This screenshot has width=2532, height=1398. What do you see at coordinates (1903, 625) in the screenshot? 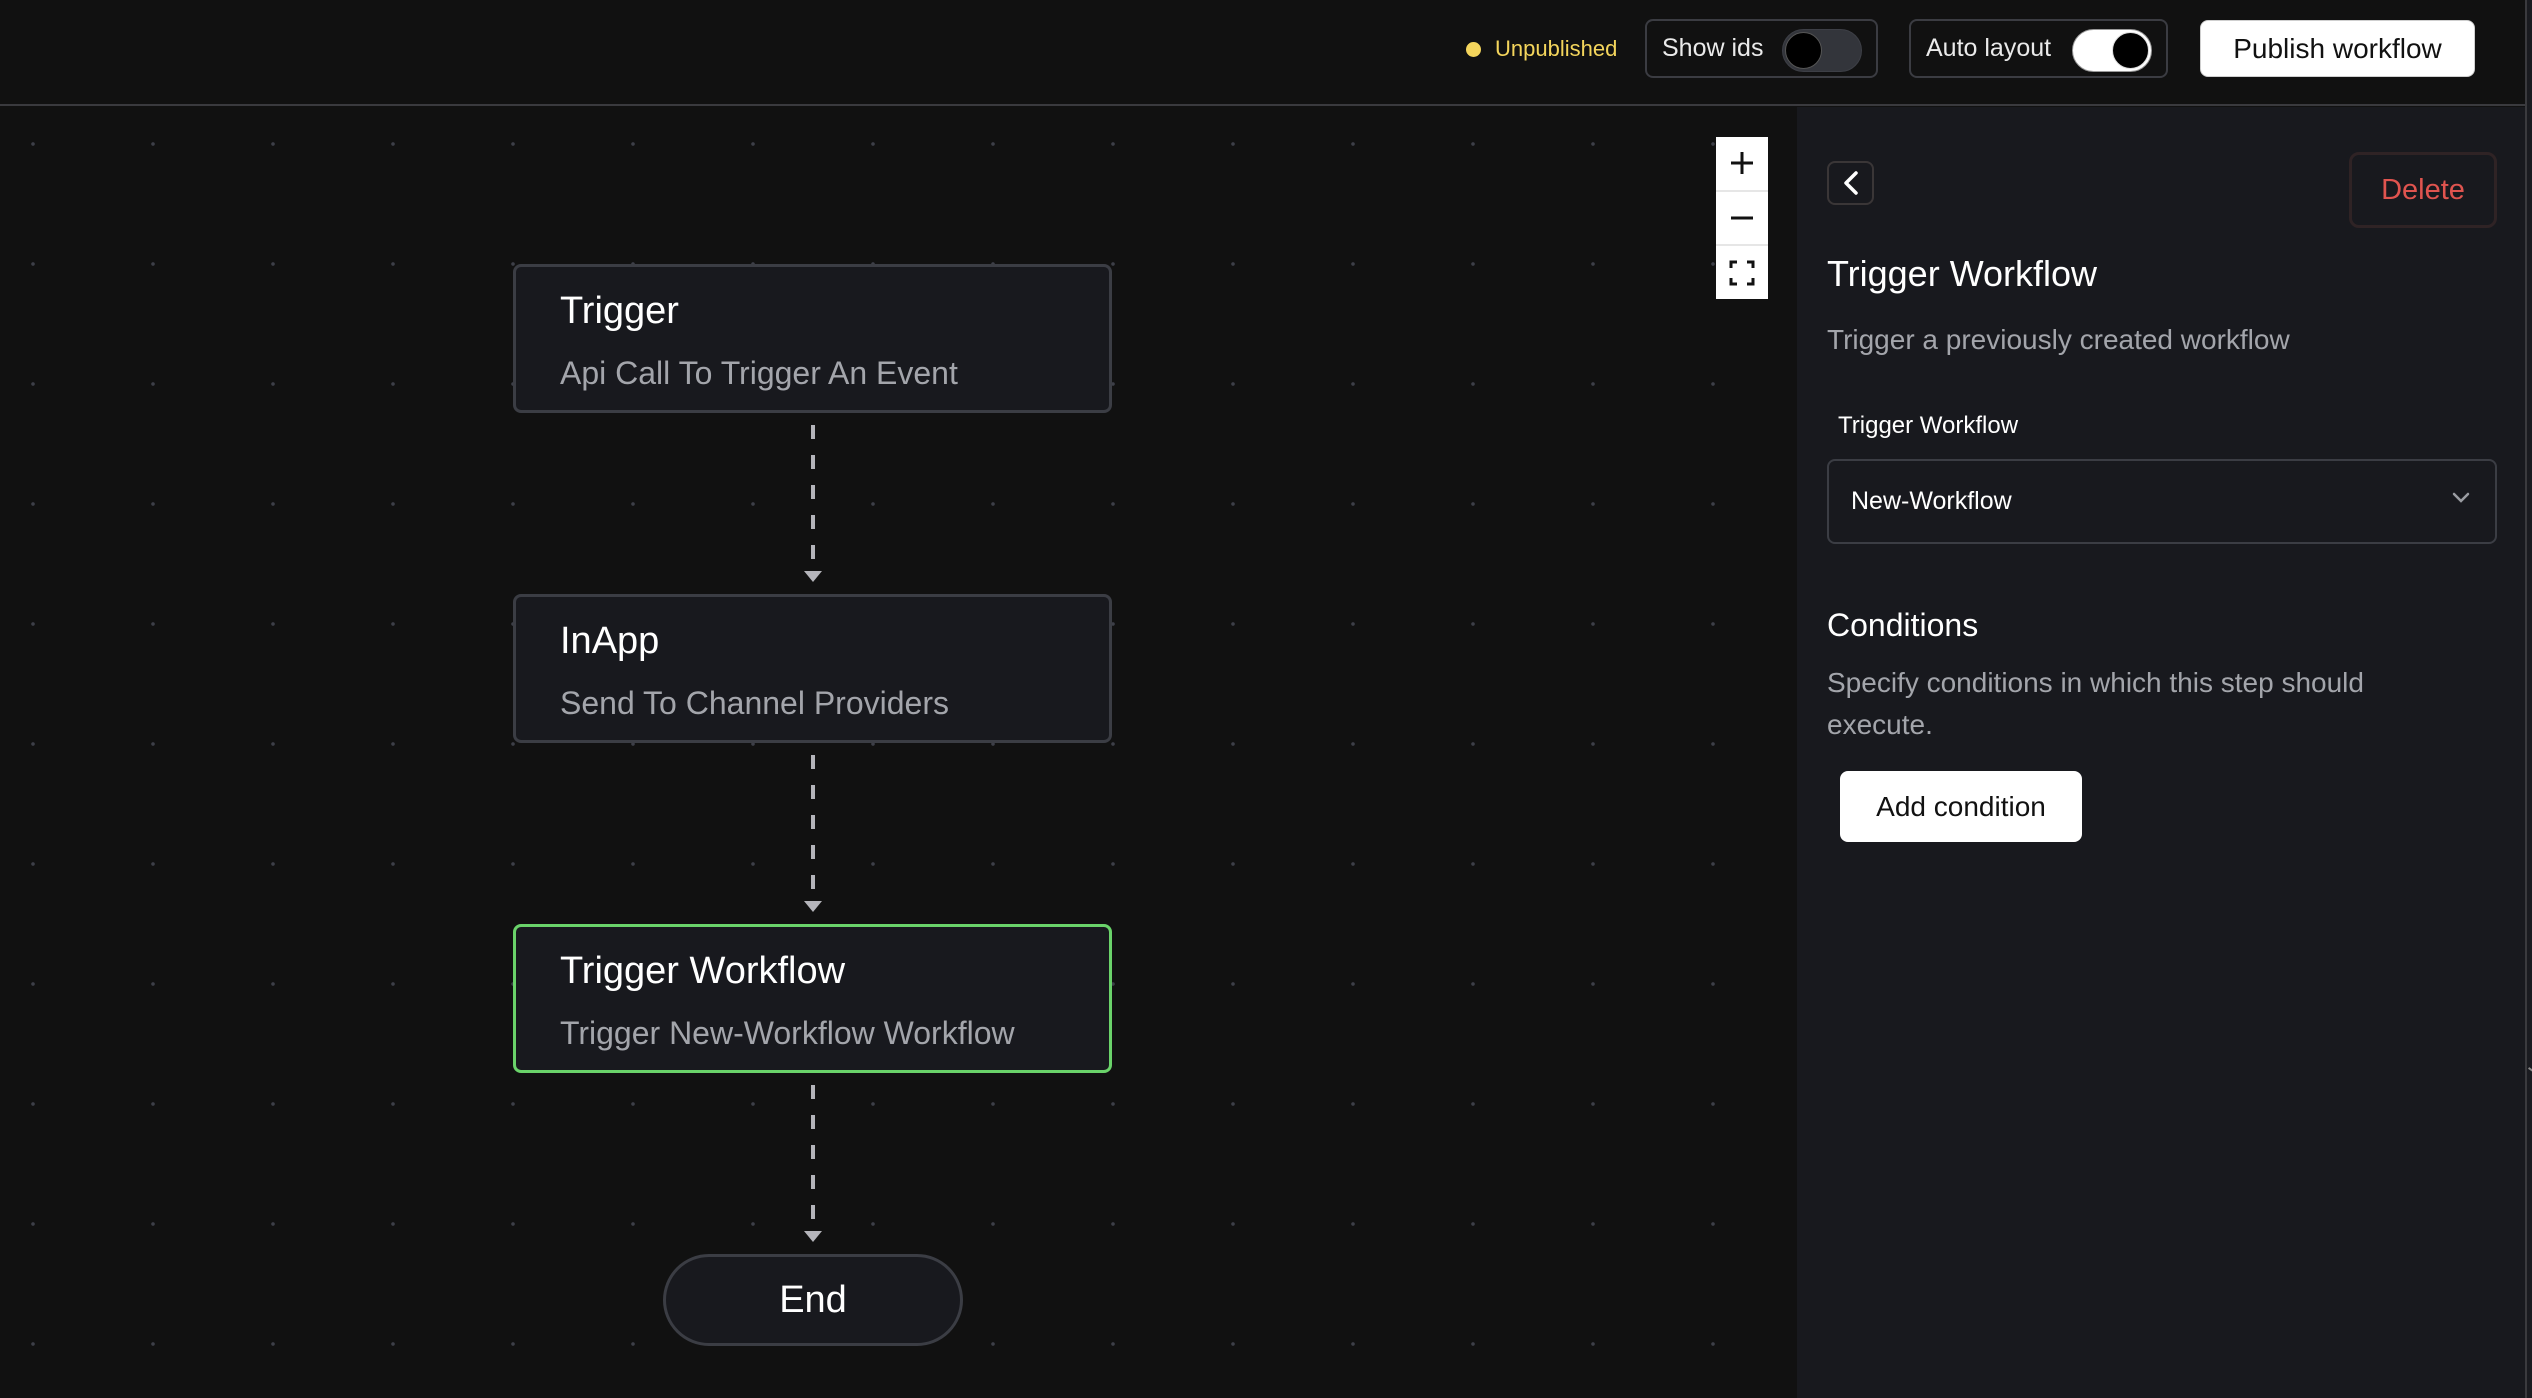
I see `conditions-title: Conditions` at bounding box center [1903, 625].